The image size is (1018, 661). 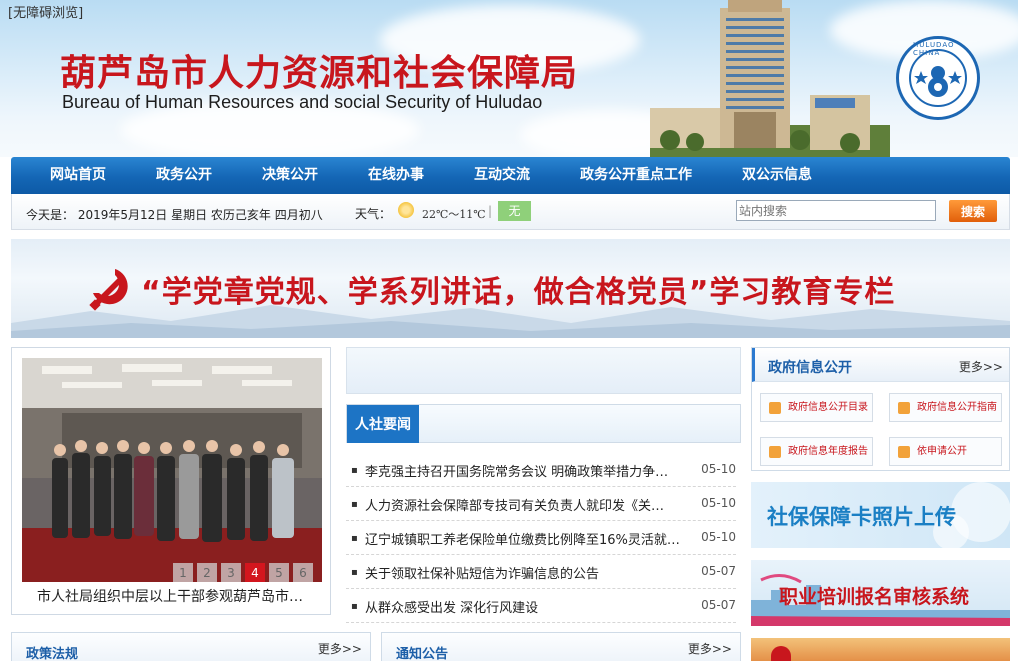 I want to click on policy-section-header: 政策法规 更多>>, so click(x=191, y=646).